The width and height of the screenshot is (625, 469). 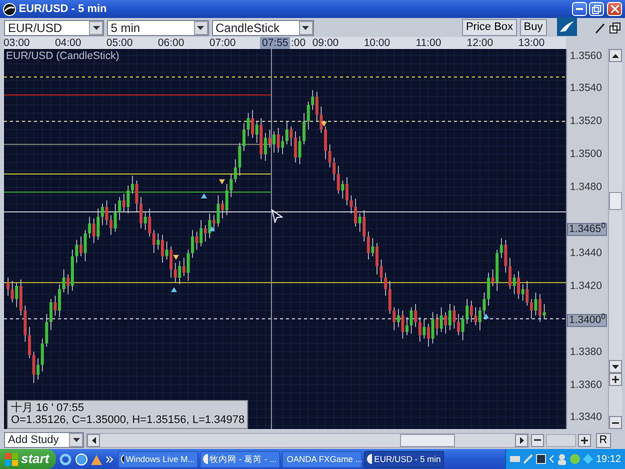 What do you see at coordinates (615, 55) in the screenshot?
I see `scroll-up-button` at bounding box center [615, 55].